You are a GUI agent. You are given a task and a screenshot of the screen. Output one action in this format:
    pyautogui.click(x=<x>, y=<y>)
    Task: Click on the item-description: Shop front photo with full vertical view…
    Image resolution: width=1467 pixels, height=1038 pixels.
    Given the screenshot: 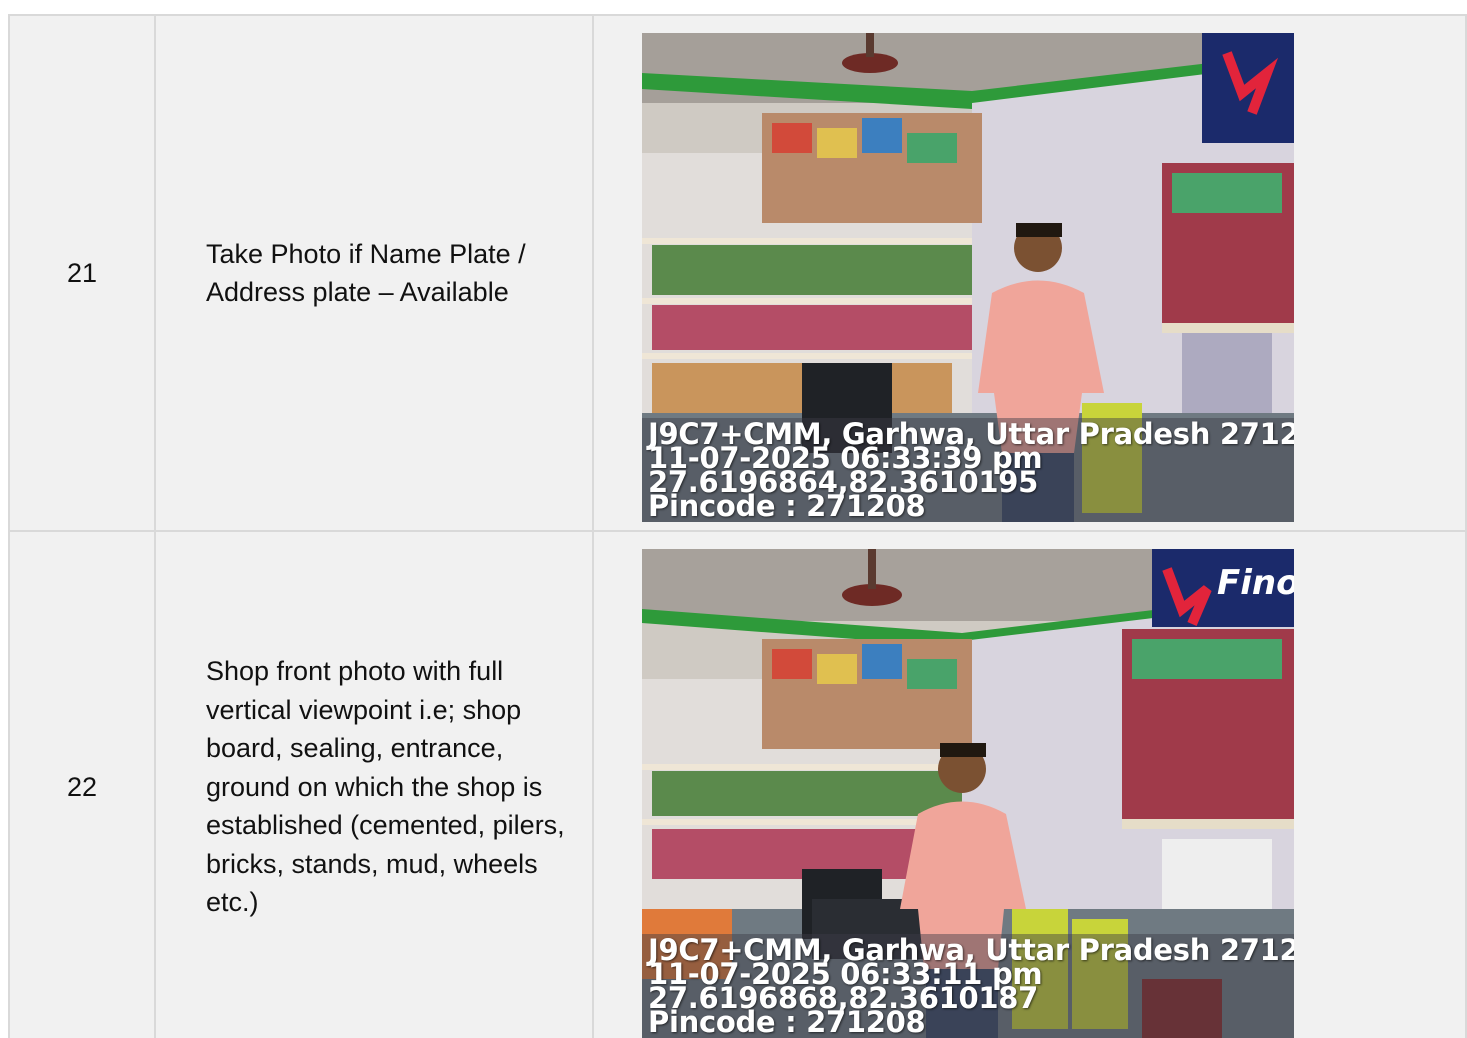 What is the action you would take?
    pyautogui.click(x=374, y=784)
    